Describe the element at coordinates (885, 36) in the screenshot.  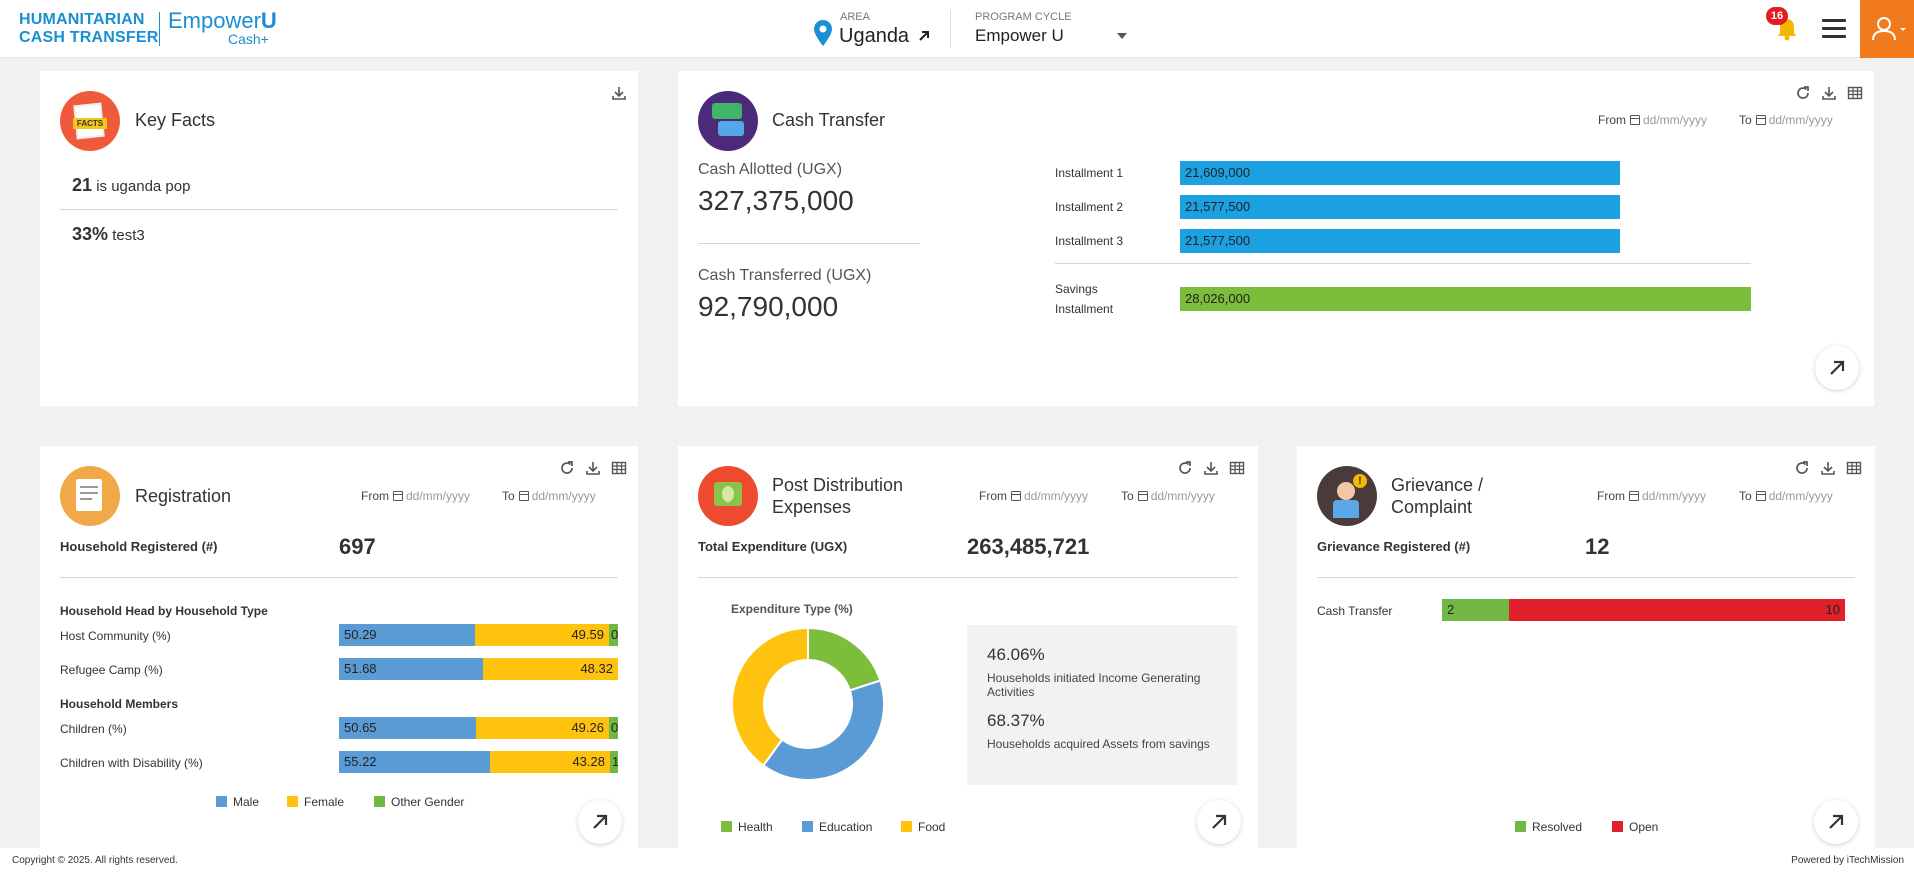
I see `area-selector: Uganda` at that location.